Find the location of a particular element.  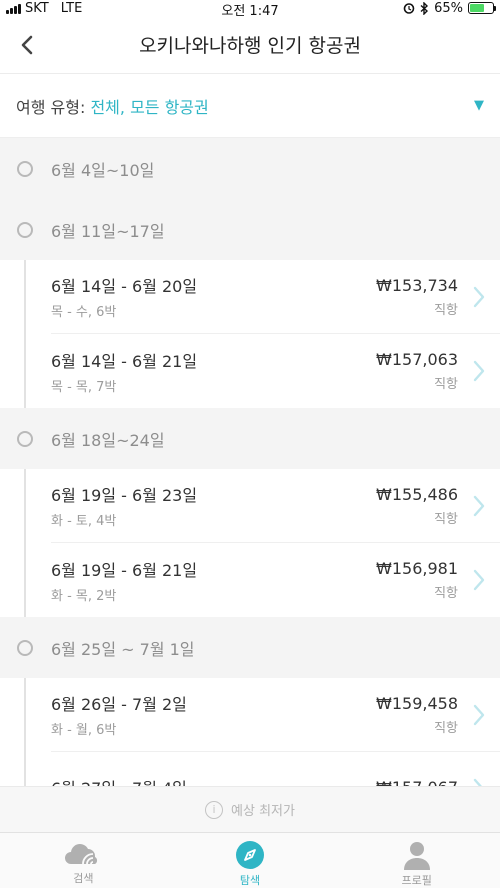

flight-row: 6월 27일 - 7월 4일₩157,067 is located at coordinates (275, 769).